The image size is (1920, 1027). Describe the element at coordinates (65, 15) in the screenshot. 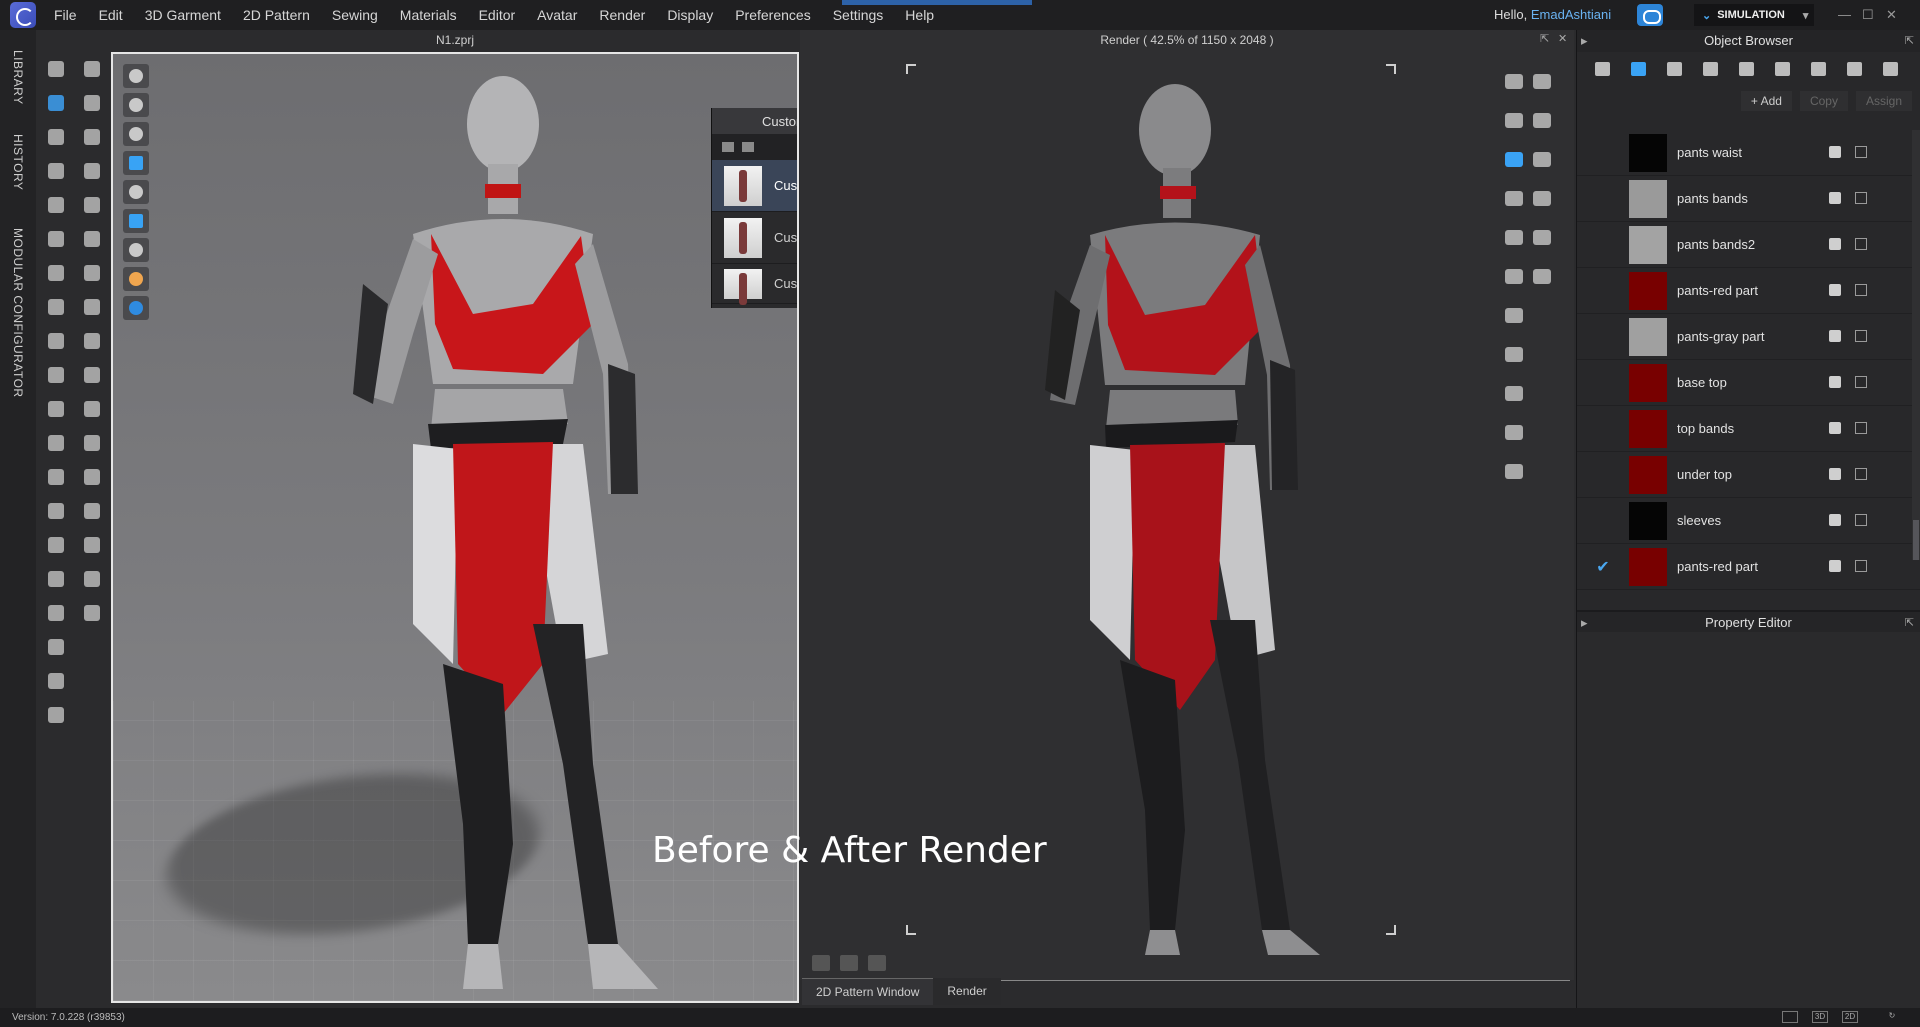

I see `menu-file: File` at that location.